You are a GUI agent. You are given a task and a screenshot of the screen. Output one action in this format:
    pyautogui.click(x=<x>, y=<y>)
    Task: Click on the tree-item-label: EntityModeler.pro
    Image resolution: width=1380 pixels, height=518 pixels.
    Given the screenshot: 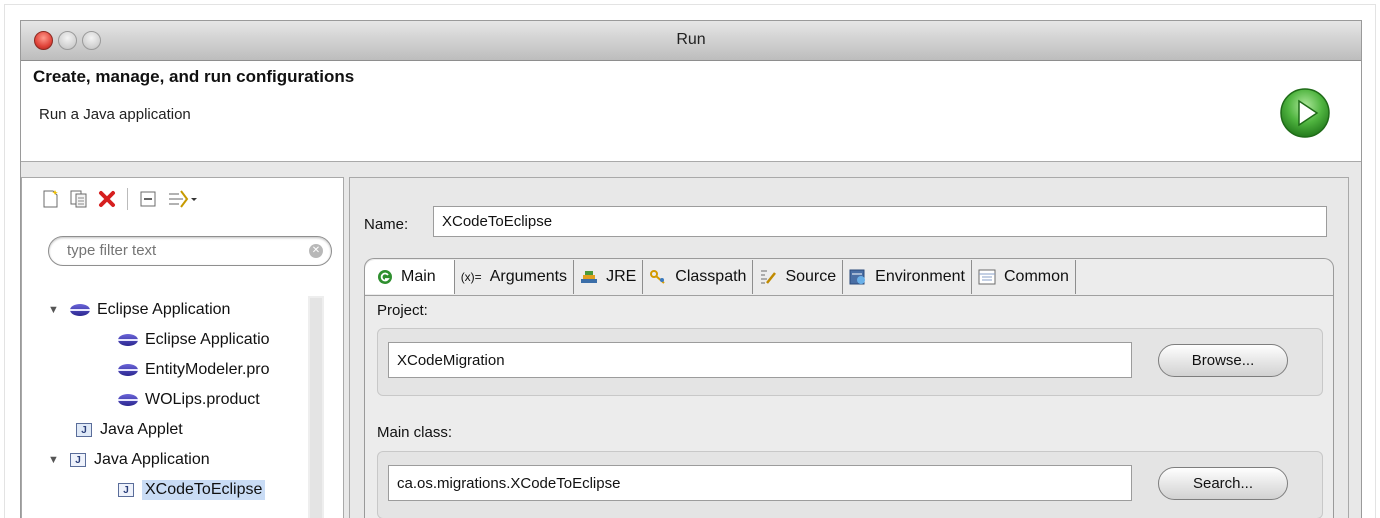 What is the action you would take?
    pyautogui.click(x=207, y=369)
    